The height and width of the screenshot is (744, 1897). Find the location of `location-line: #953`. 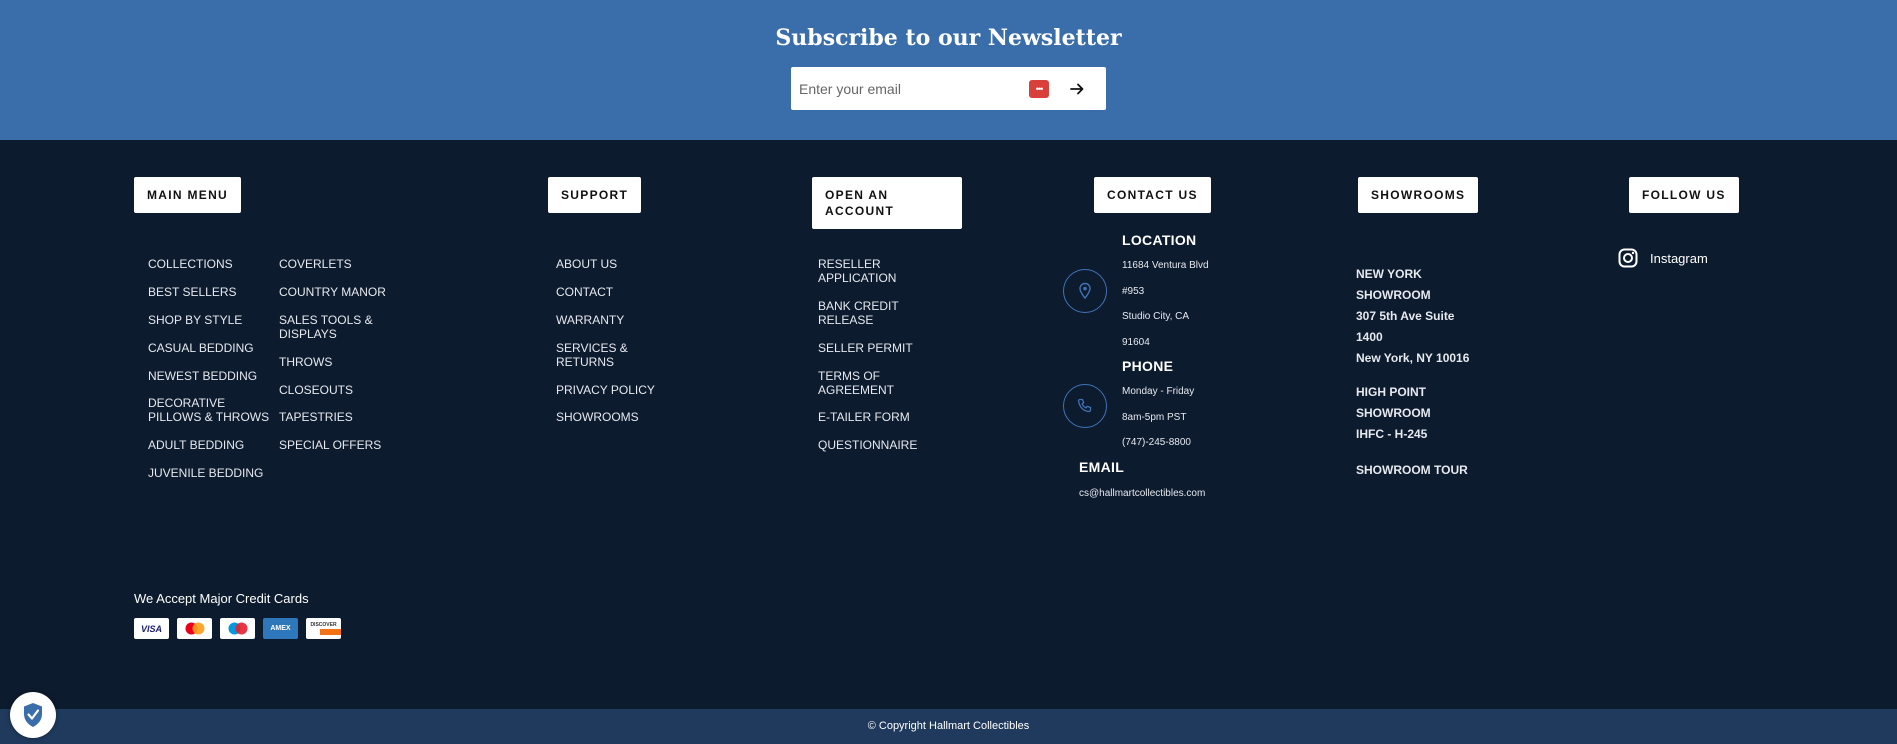

location-line: #953 is located at coordinates (1133, 291).